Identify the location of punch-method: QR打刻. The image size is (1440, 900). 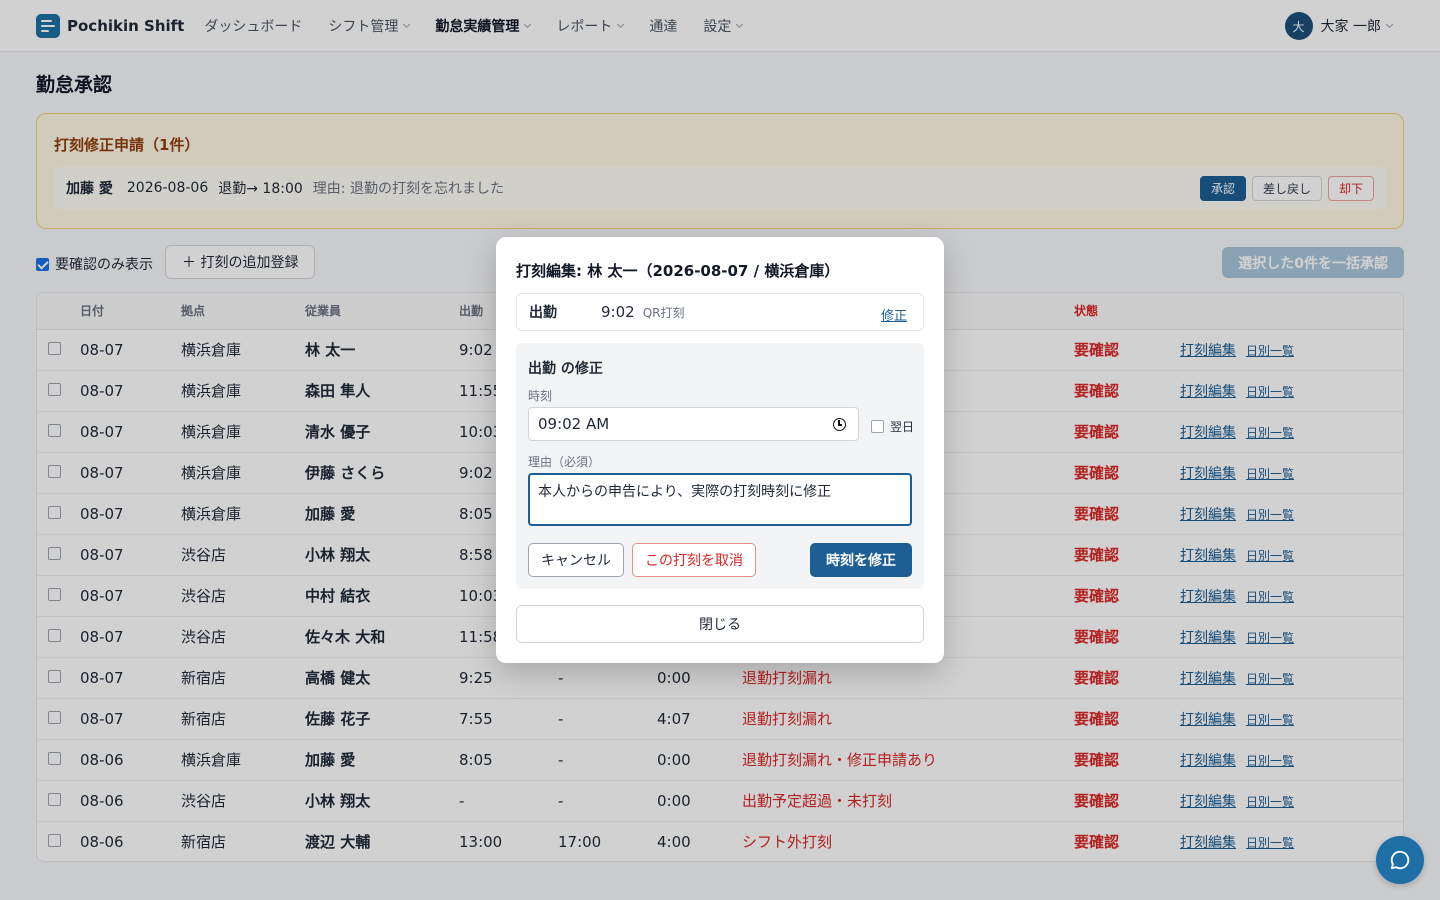
(663, 312).